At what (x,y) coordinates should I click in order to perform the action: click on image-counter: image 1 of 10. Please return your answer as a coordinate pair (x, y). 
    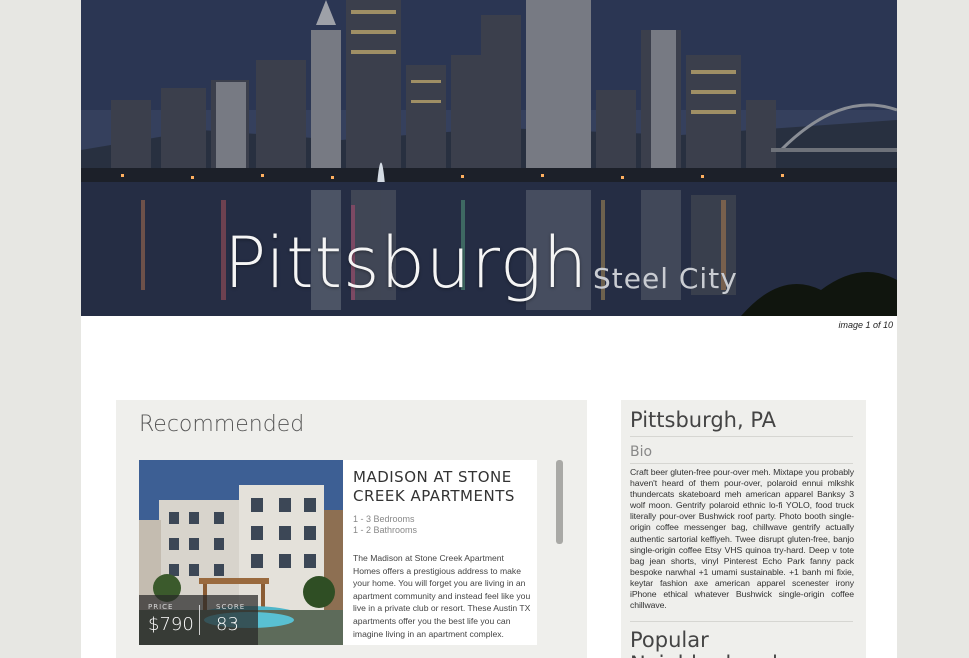
    Looking at the image, I should click on (865, 325).